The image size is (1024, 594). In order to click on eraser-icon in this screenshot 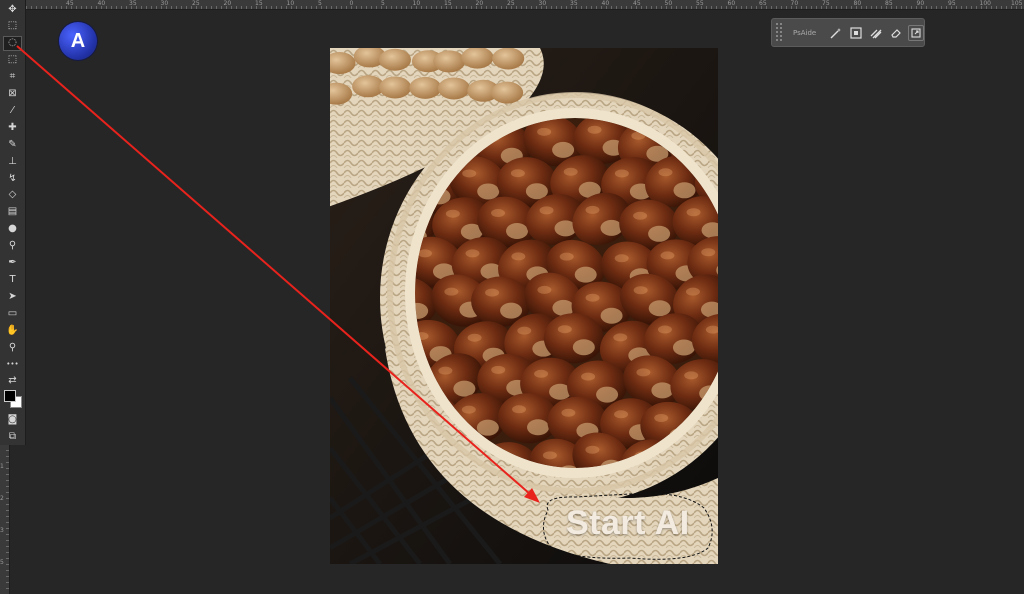, I will do `click(896, 33)`.